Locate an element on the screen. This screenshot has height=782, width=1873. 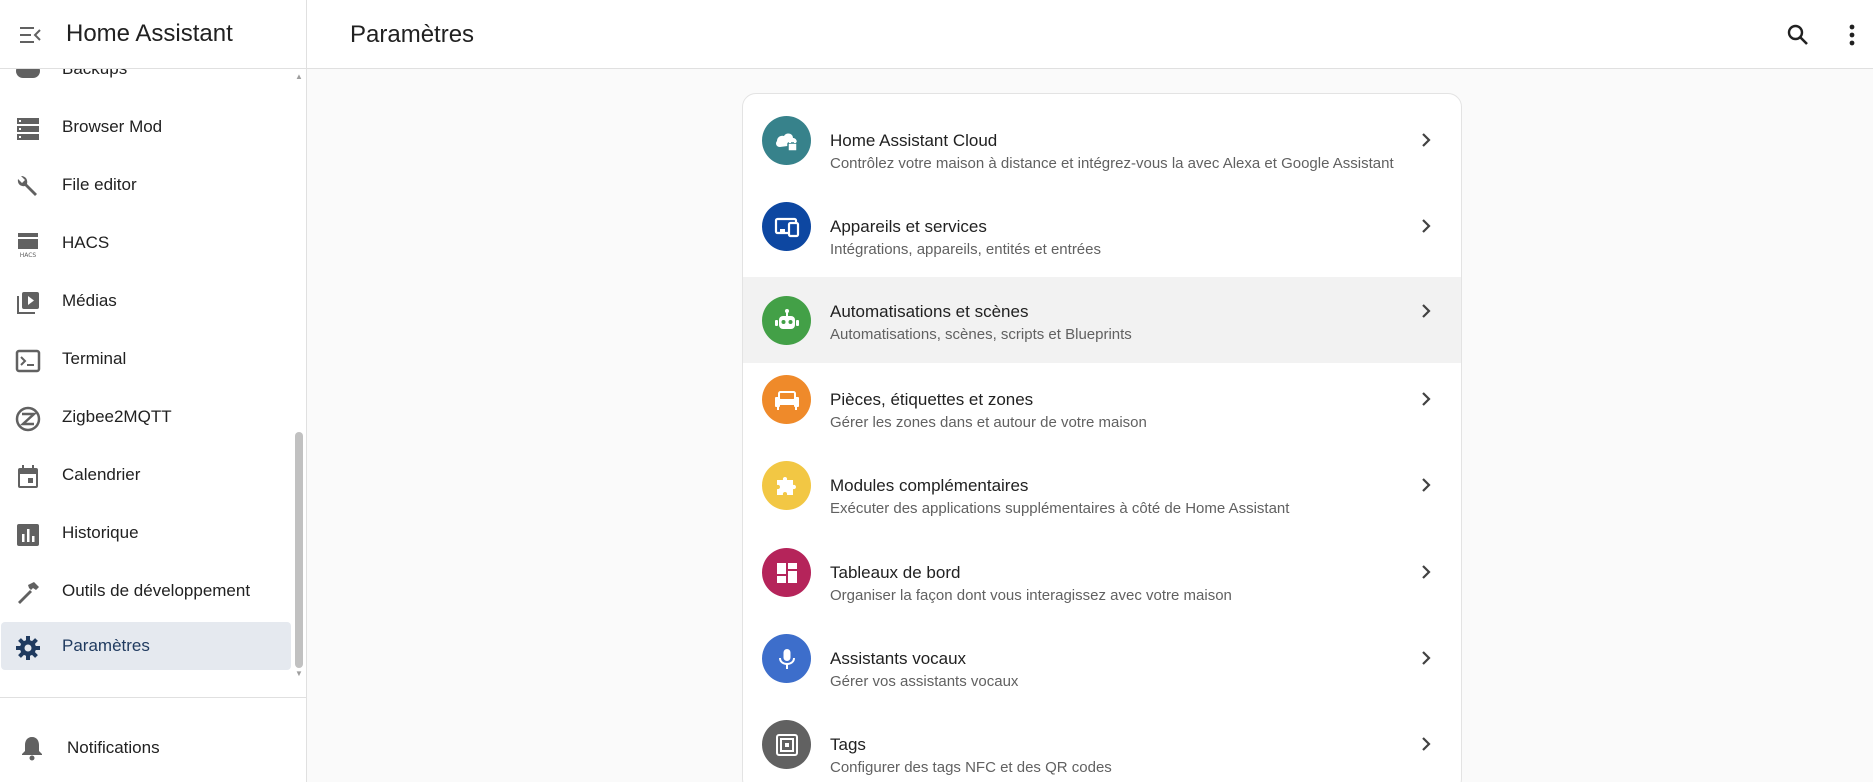
search-button is located at coordinates (1798, 35).